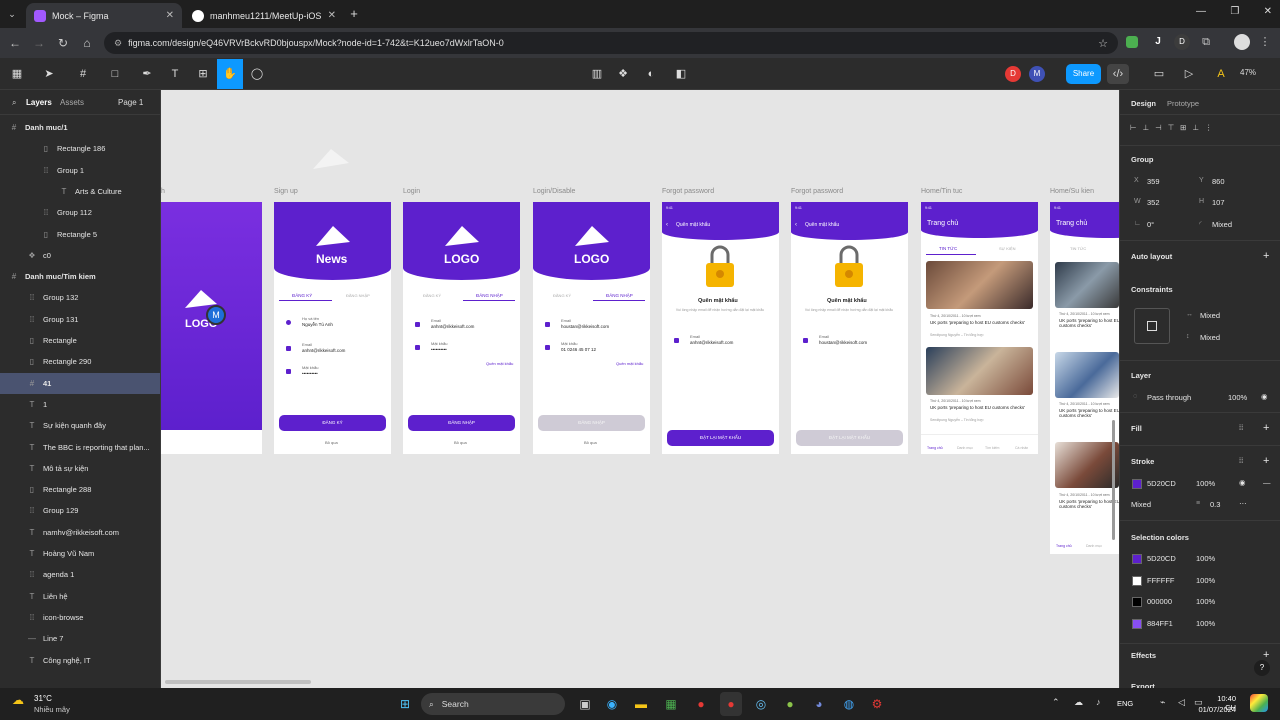 The width and height of the screenshot is (1280, 720). What do you see at coordinates (1234, 14) in the screenshot?
I see `maximize-icon: ❐` at bounding box center [1234, 14].